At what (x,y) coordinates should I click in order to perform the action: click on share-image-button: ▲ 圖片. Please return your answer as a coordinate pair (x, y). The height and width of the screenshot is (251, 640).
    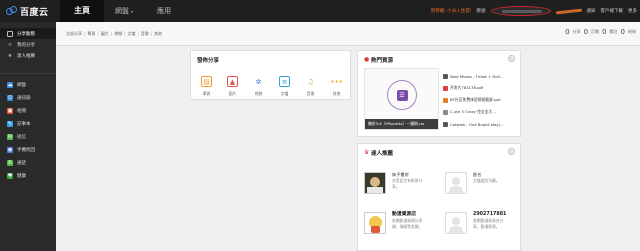
    Looking at the image, I should click on (232, 86).